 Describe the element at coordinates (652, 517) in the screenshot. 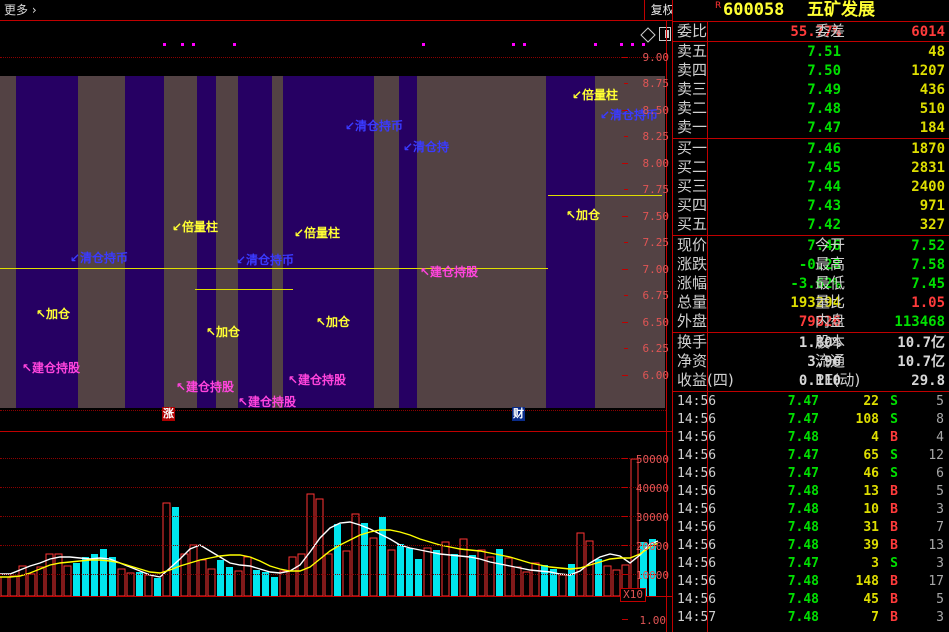

I see `volume-tick: 30000` at that location.